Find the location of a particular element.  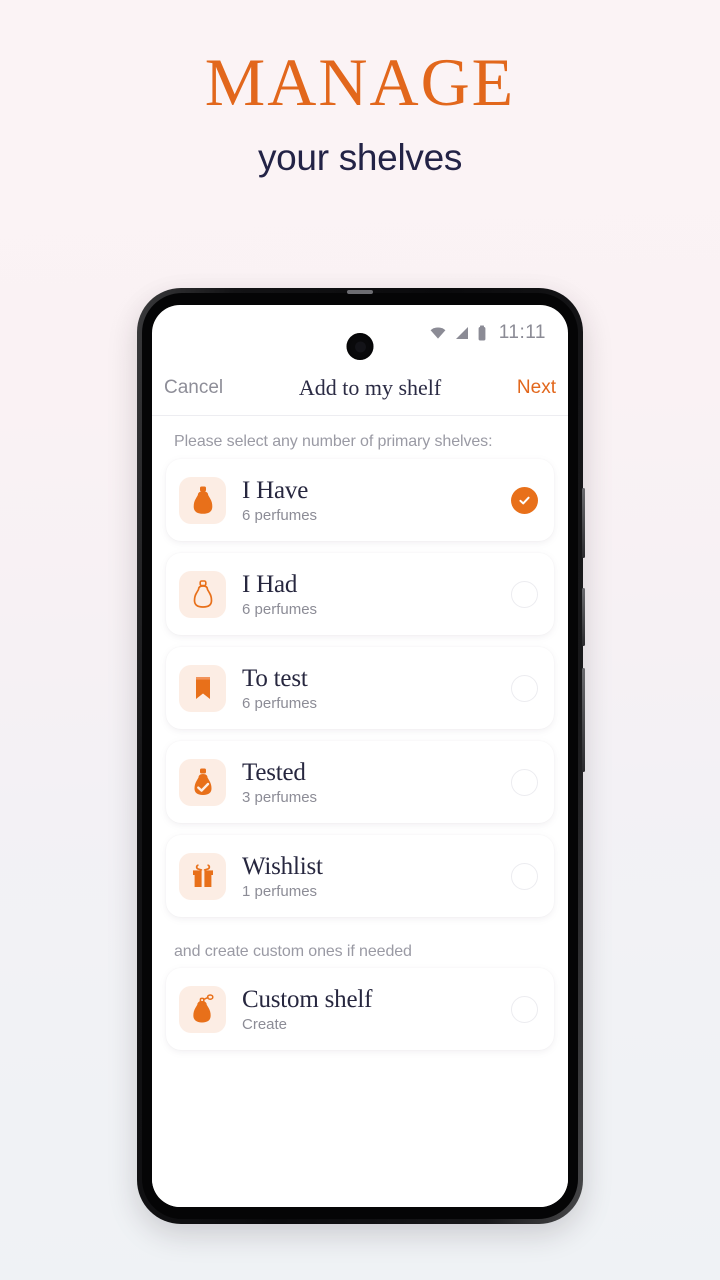

shelf-title: Tested is located at coordinates (274, 772).